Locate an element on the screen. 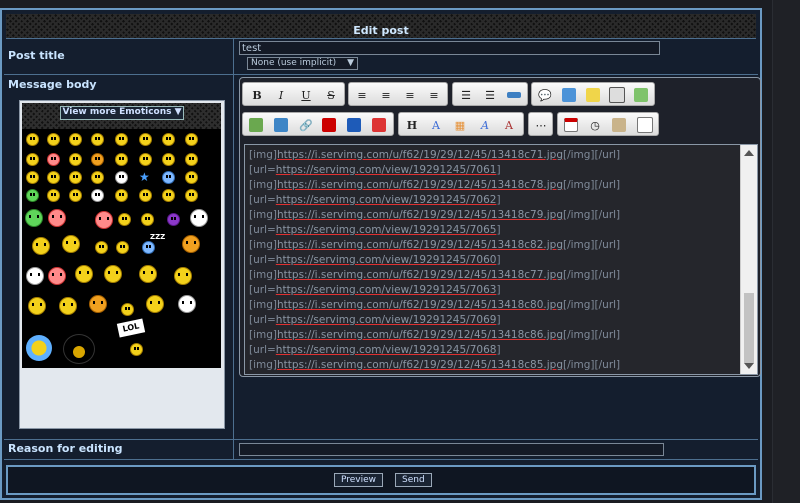 The height and width of the screenshot is (503, 800). confused-icon is located at coordinates (191, 159).